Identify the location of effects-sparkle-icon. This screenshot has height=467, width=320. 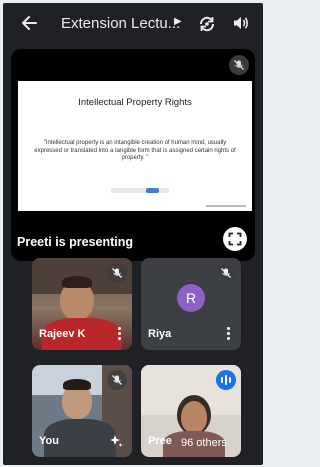
(116, 441).